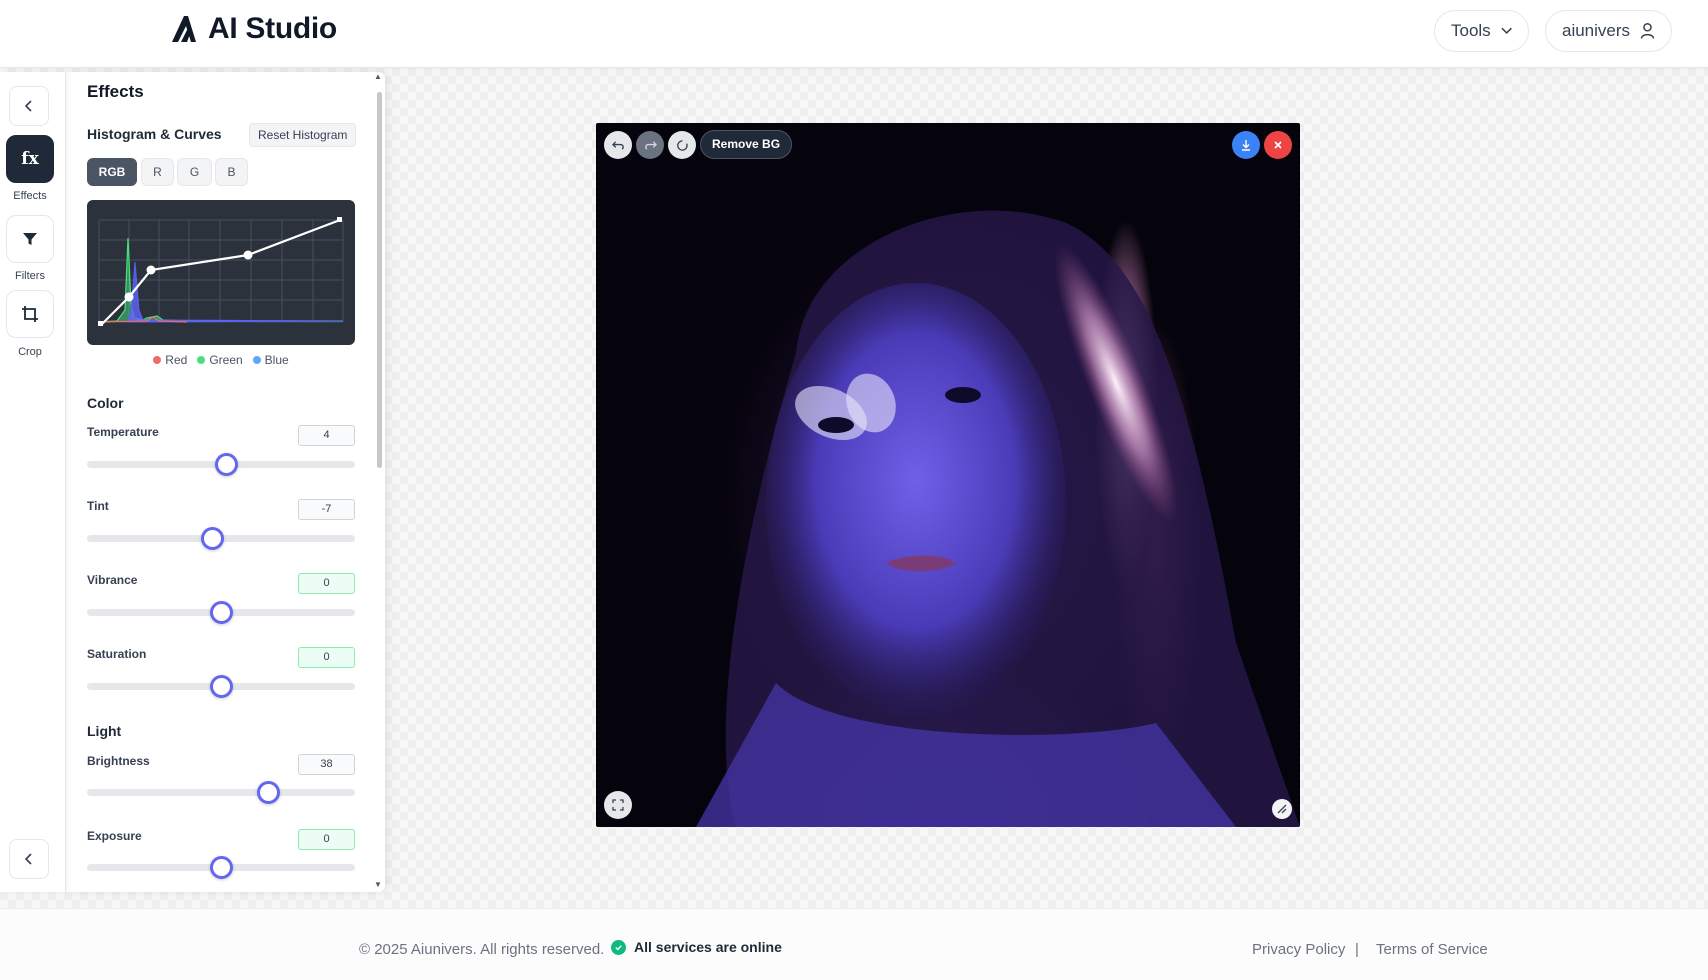 This screenshot has width=1708, height=980. What do you see at coordinates (170, 360) in the screenshot?
I see `legend-red: Red` at bounding box center [170, 360].